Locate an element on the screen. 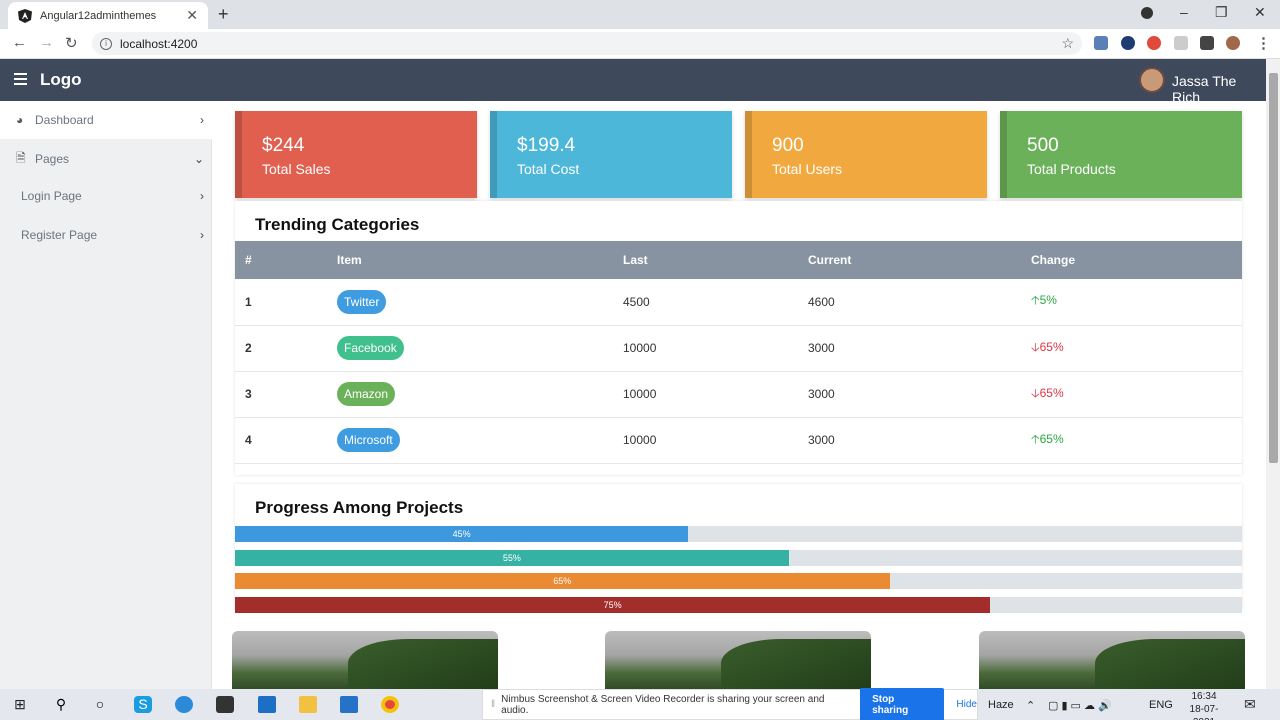  stat-label: Total Sales is located at coordinates (296, 169).